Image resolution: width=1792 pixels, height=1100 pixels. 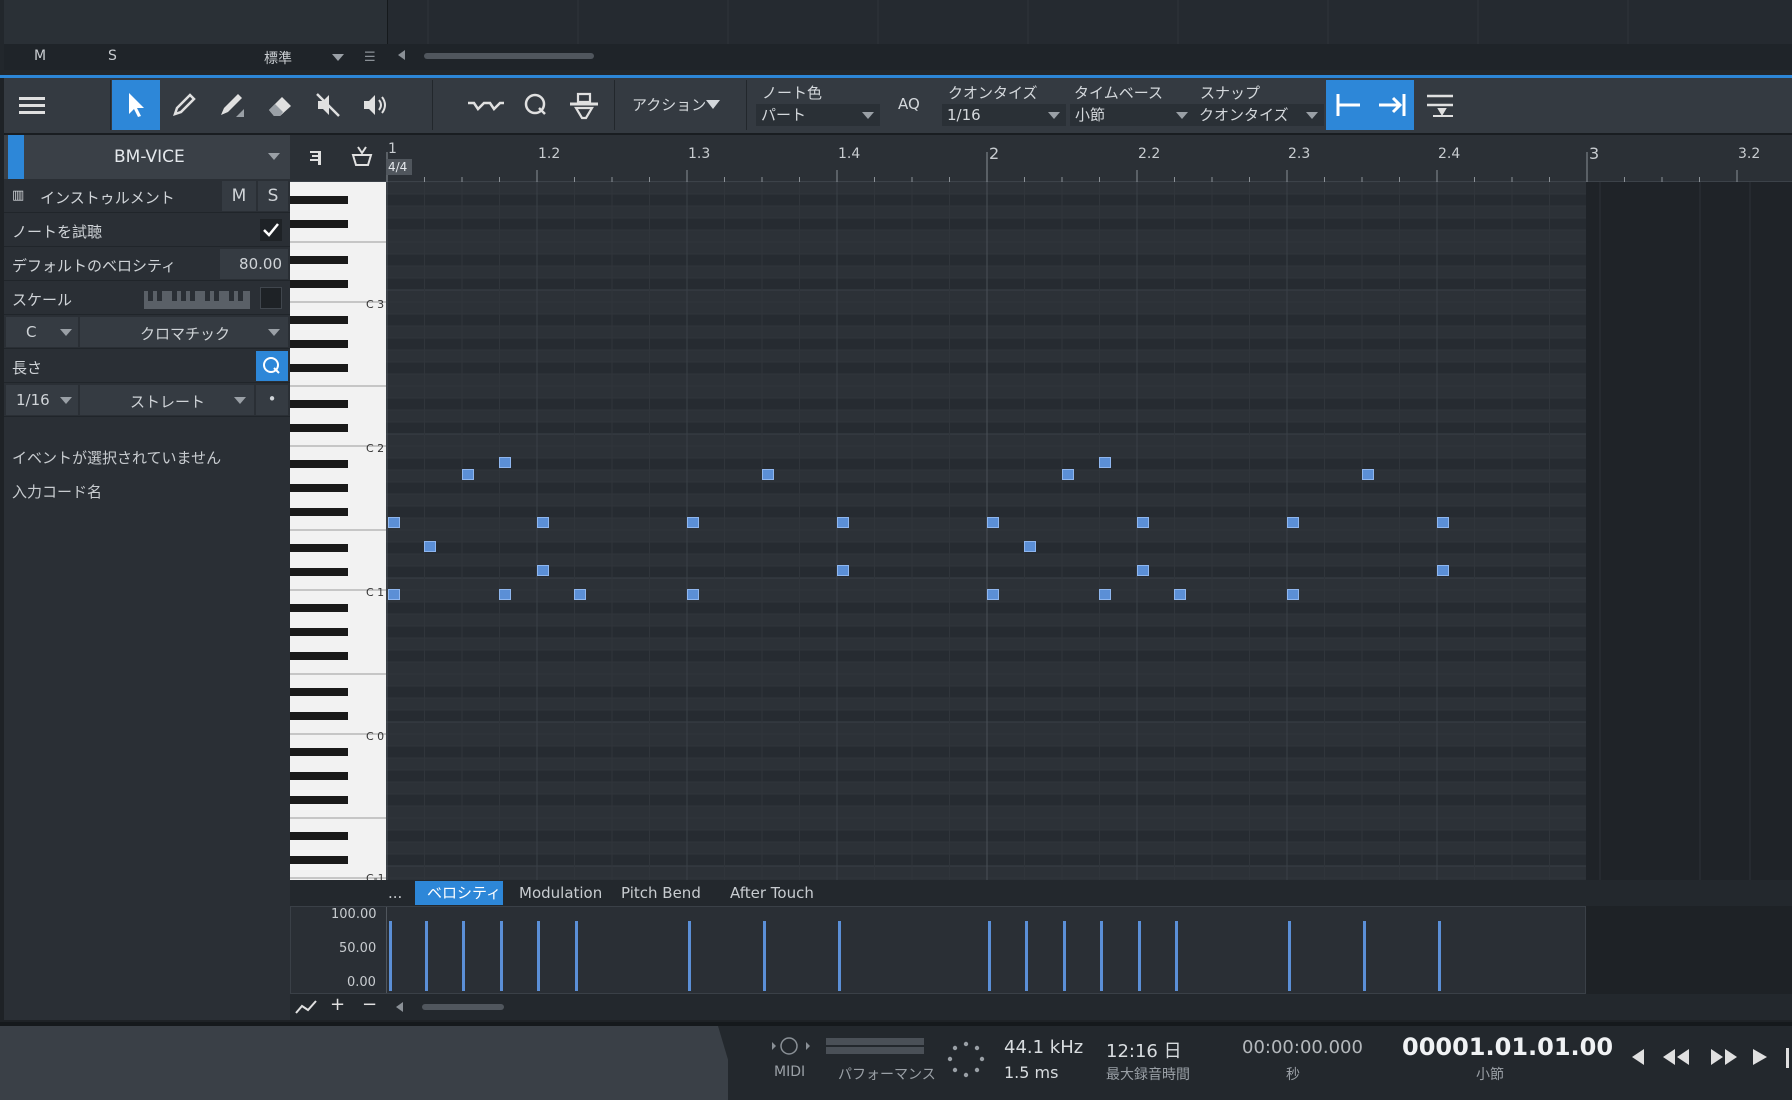 What do you see at coordinates (272, 366) in the screenshot?
I see `length-quantize-button` at bounding box center [272, 366].